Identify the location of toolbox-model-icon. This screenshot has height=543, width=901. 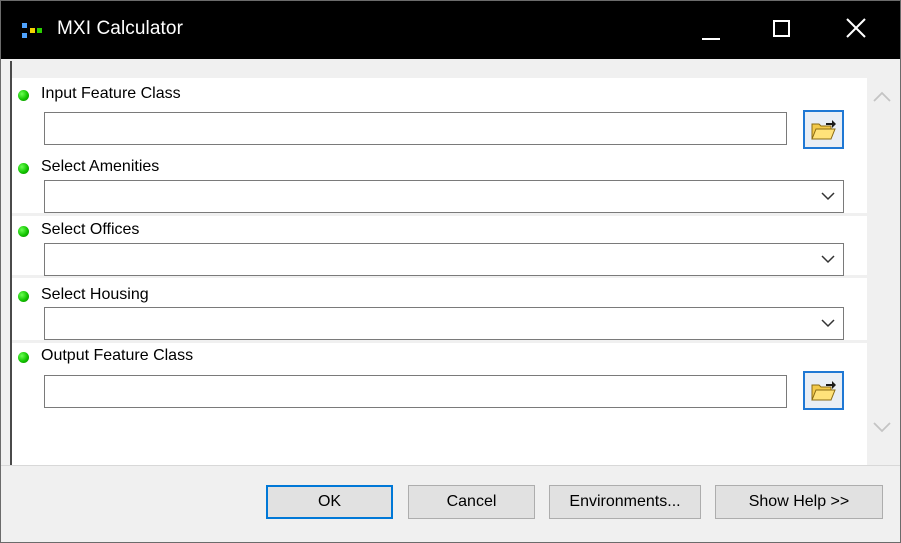
(33, 31).